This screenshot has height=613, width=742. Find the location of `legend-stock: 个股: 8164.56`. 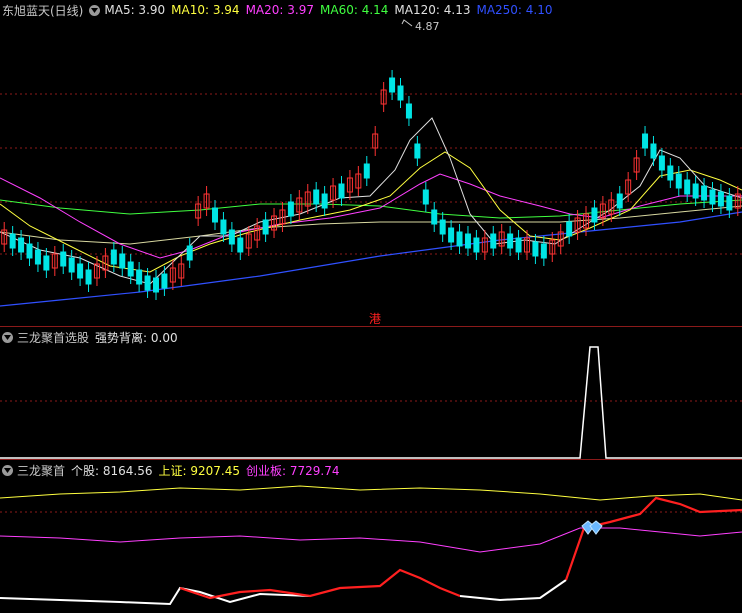

legend-stock: 个股: 8164.56 is located at coordinates (112, 470).